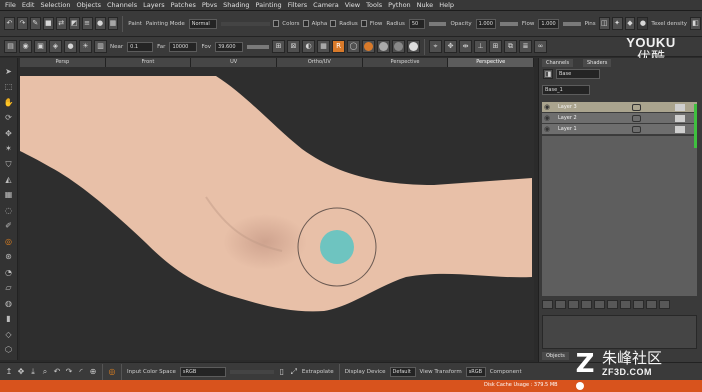 This screenshot has width=702, height=392. I want to click on redo-icon: ↷, so click(22, 23).